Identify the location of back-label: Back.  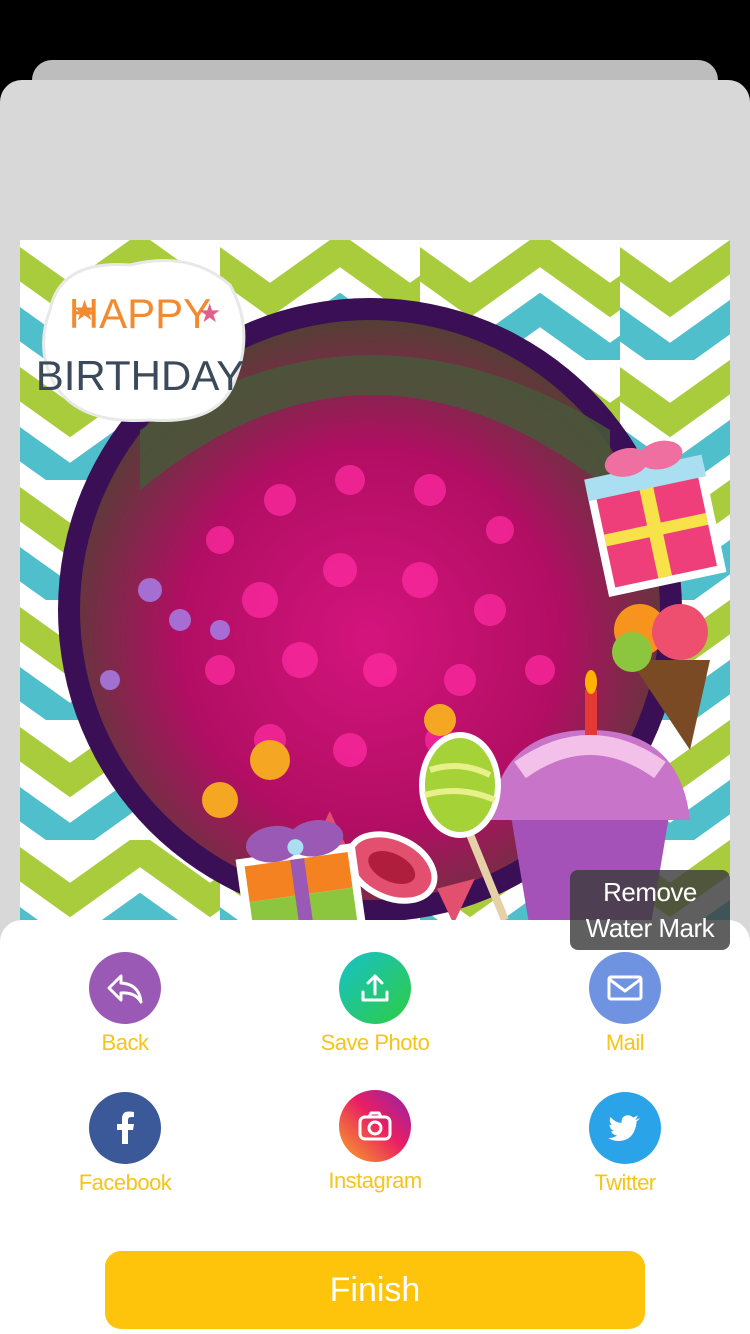
(125, 1042).